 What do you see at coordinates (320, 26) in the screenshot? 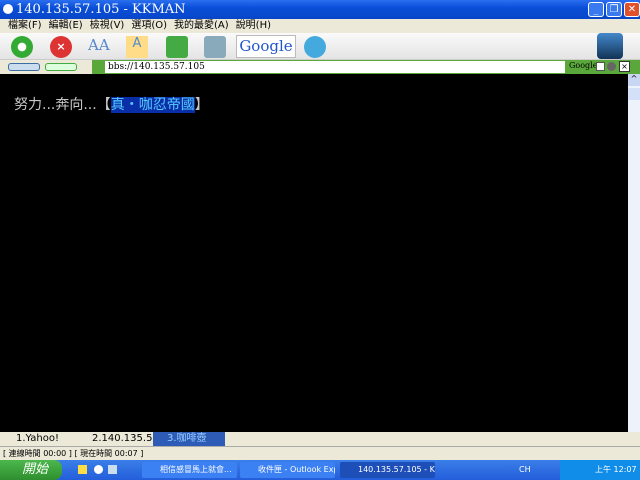
I see `menu-bar: 檔案(F) 編輯(E) 檢視(V) 選項(O) 我的最愛(A) 說明(H)` at bounding box center [320, 26].